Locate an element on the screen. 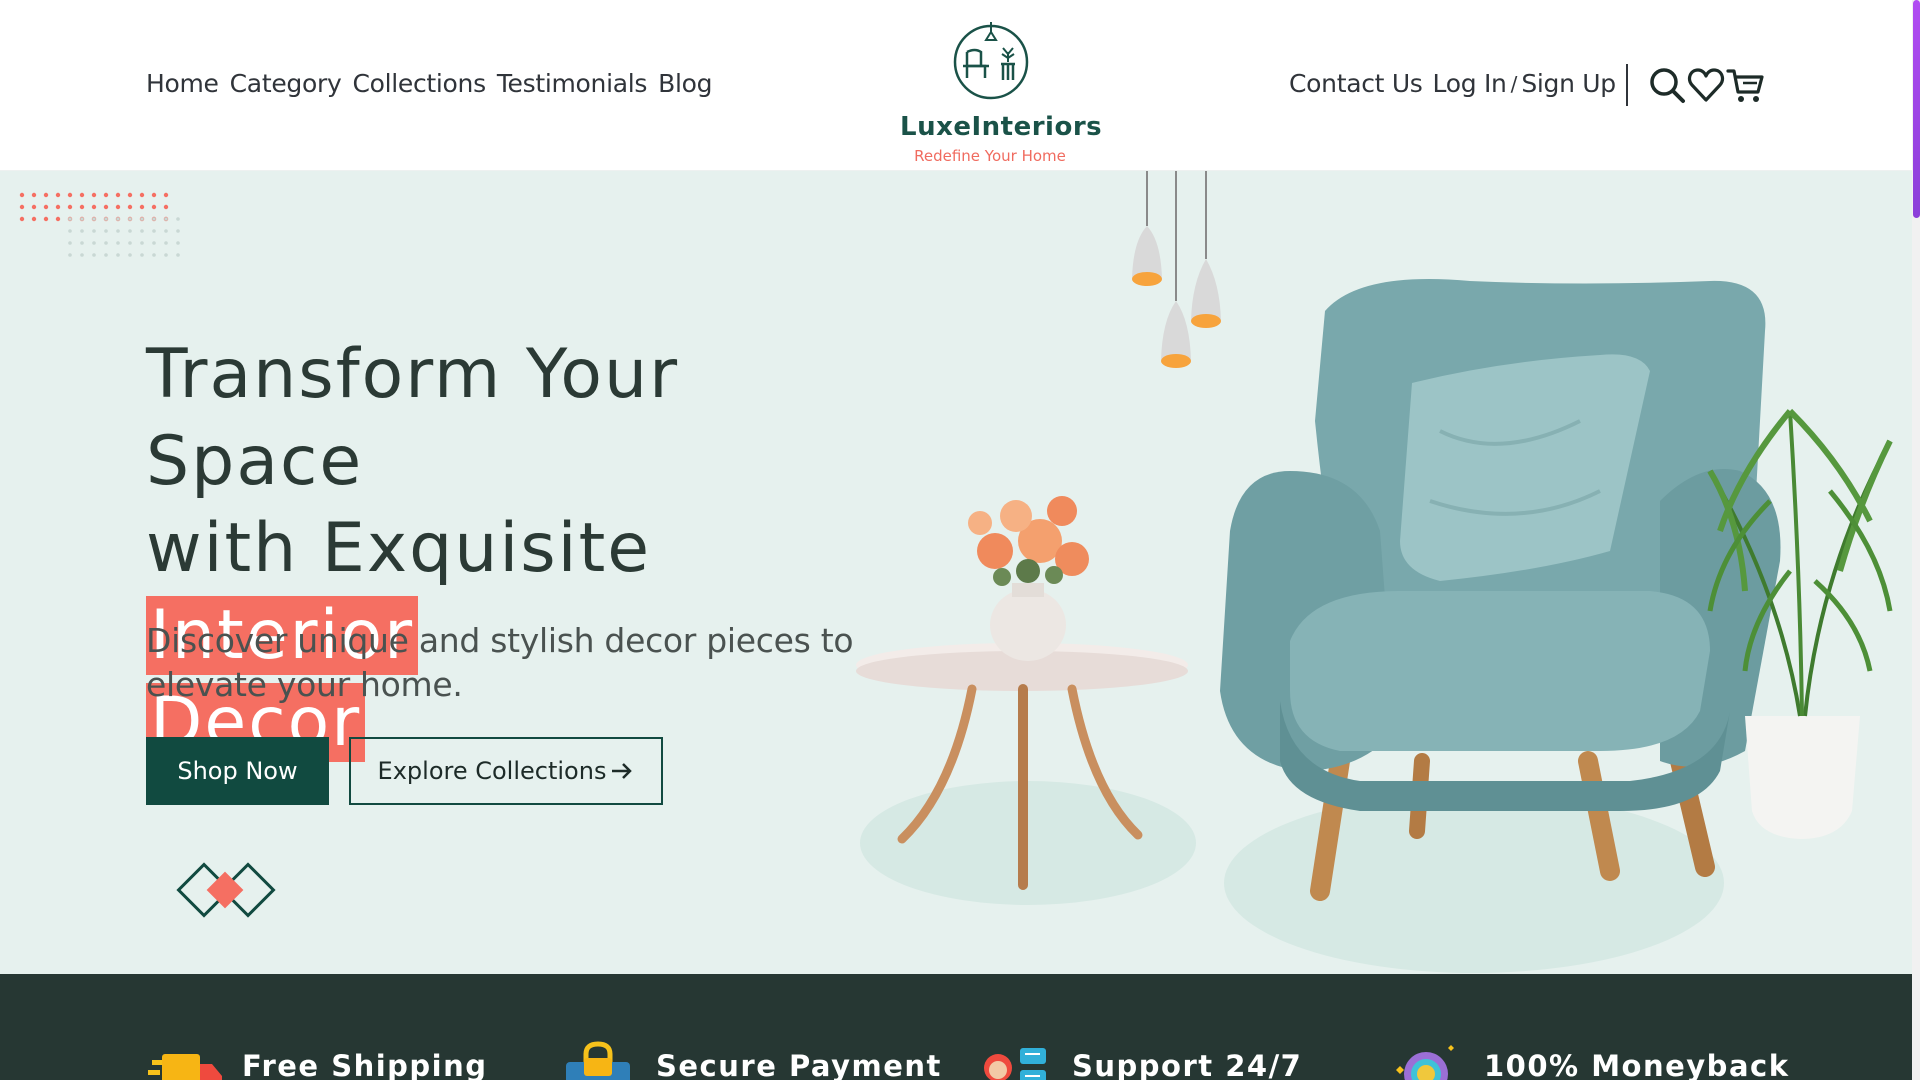 The image size is (1920, 1080). auth-links: Log In / Sign Up is located at coordinates (1525, 83).